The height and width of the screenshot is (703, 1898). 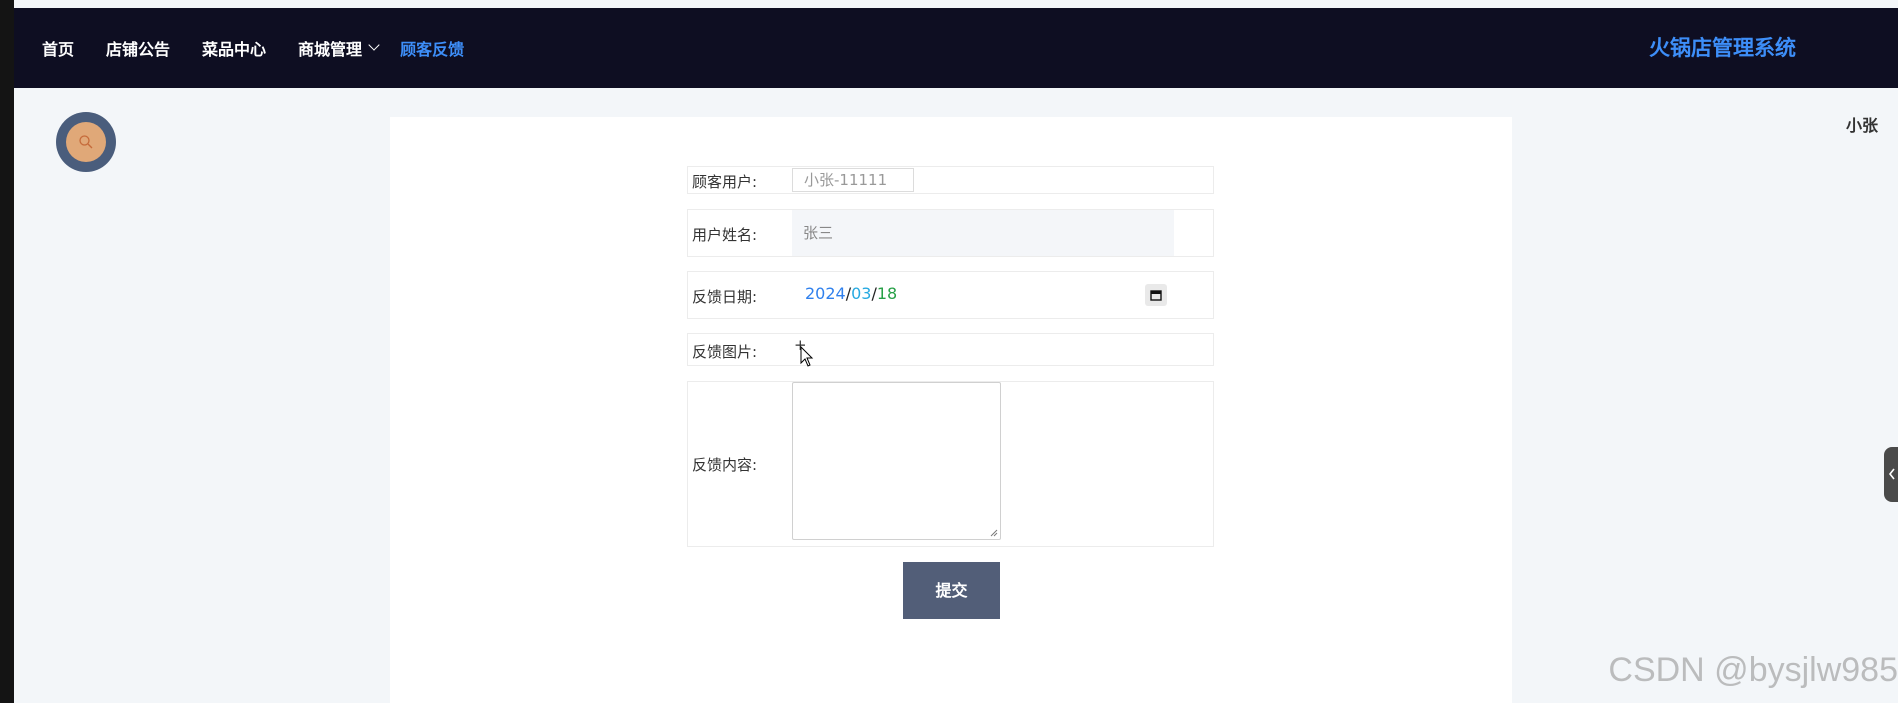 I want to click on feedback-content-textarea, so click(x=896, y=461).